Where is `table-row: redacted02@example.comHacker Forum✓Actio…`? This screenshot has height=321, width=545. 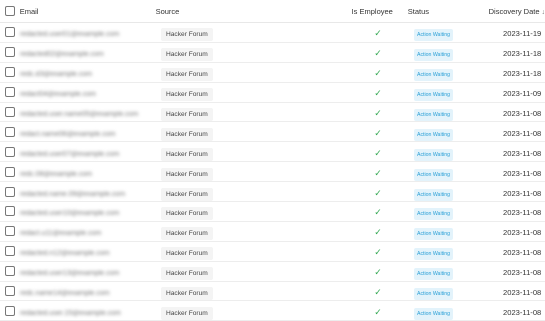
table-row: redacted02@example.comHacker Forum✓Actio… is located at coordinates (272, 53).